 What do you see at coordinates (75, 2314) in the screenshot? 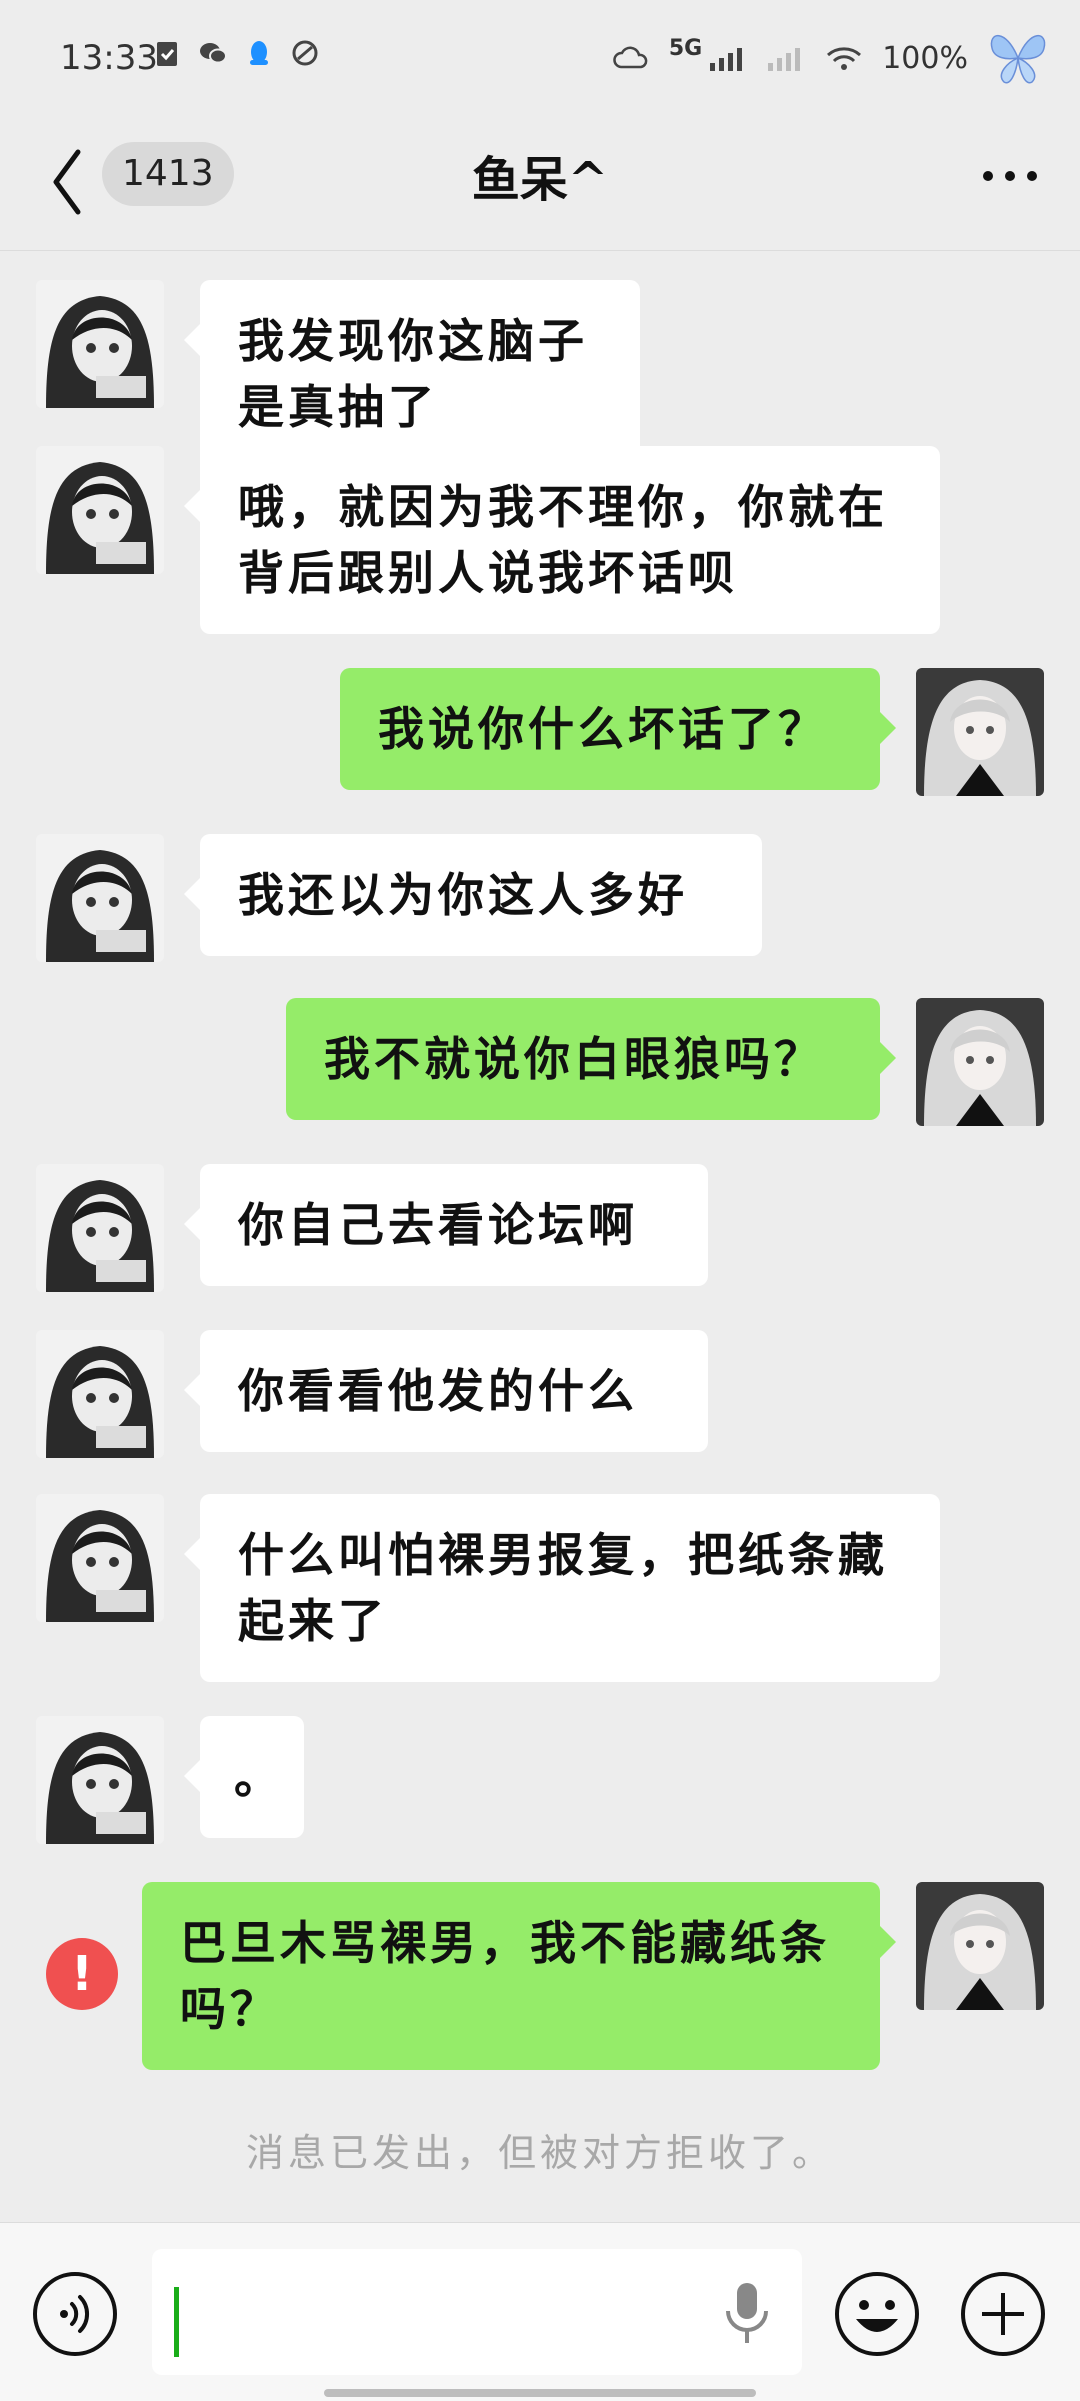
I see `voice-mode-icon` at bounding box center [75, 2314].